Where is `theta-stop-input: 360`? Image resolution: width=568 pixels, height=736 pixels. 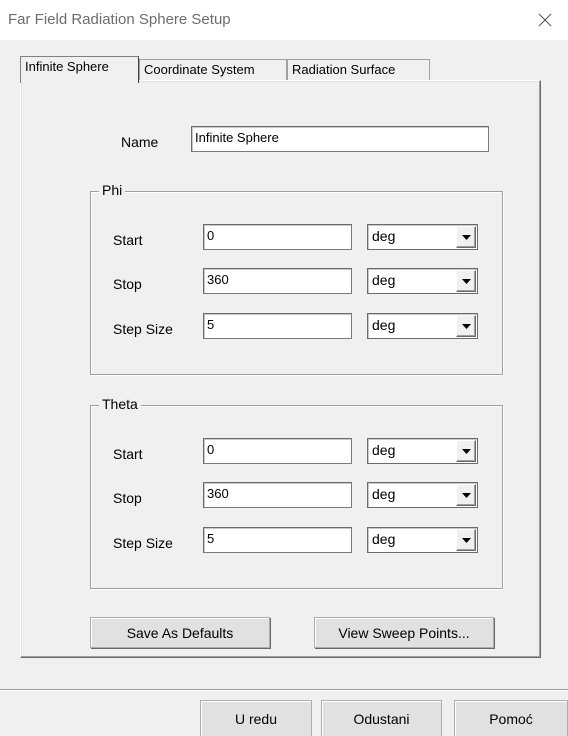
theta-stop-input: 360 is located at coordinates (277, 495).